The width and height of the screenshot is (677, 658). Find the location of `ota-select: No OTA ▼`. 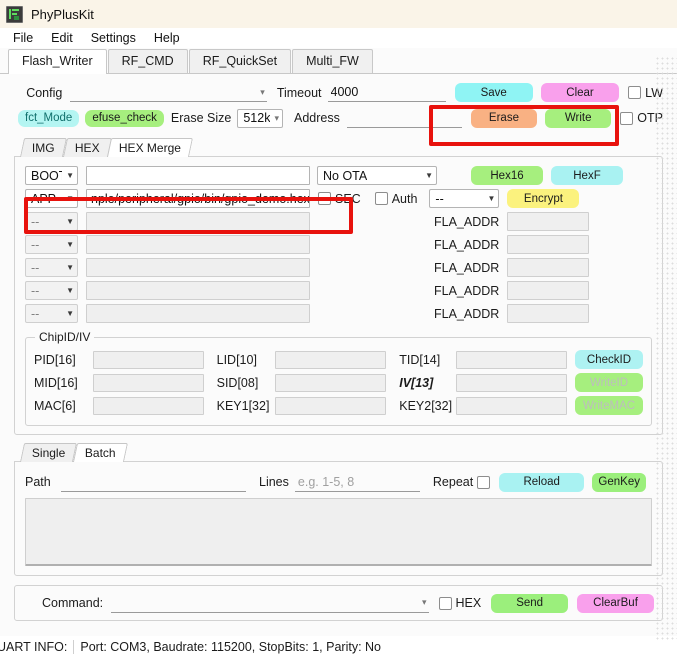

ota-select: No OTA ▼ is located at coordinates (377, 175).